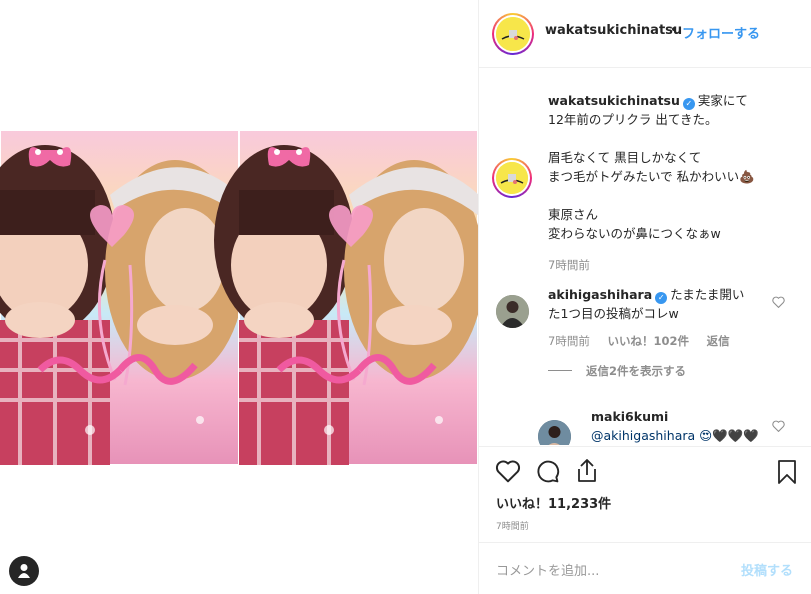  Describe the element at coordinates (707, 294) in the screenshot. I see `comment-text: たまたま開い` at that location.